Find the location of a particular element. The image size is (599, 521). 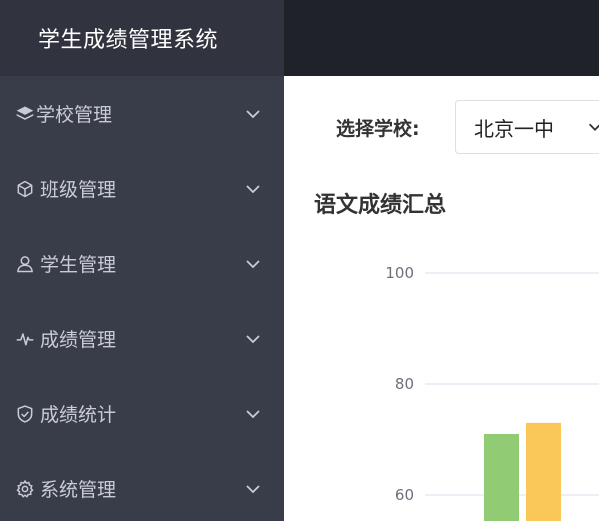

sidebar-item-label: 成绩统计 is located at coordinates (78, 415).